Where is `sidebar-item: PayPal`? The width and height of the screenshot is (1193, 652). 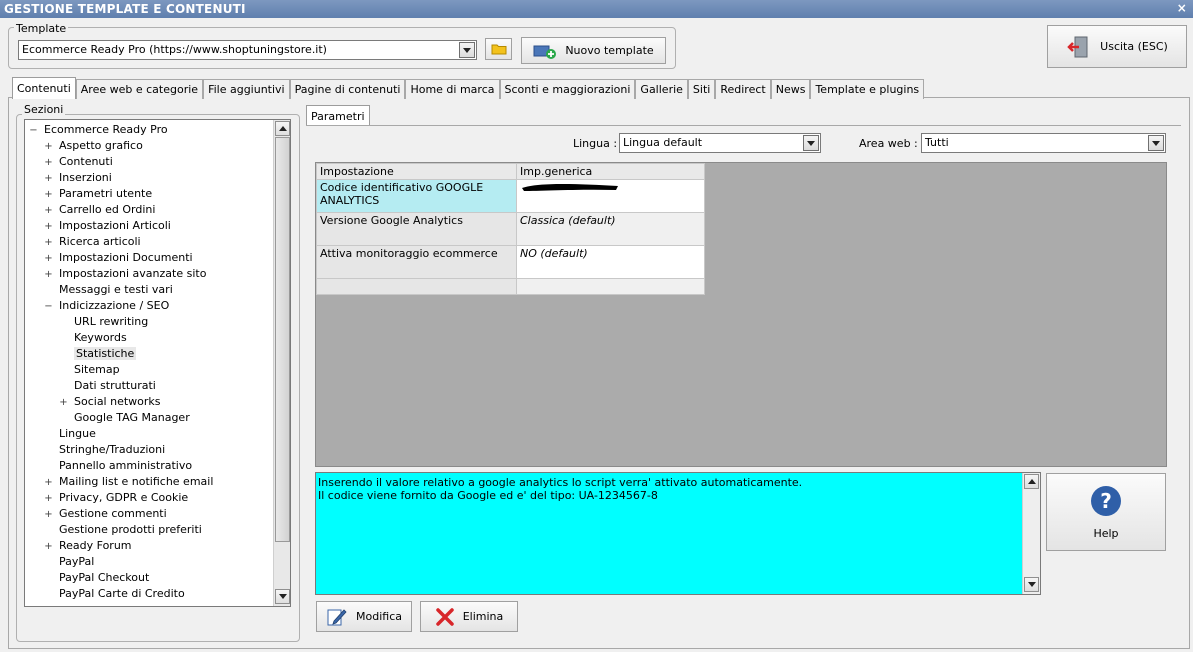
sidebar-item: PayPal is located at coordinates (69, 562).